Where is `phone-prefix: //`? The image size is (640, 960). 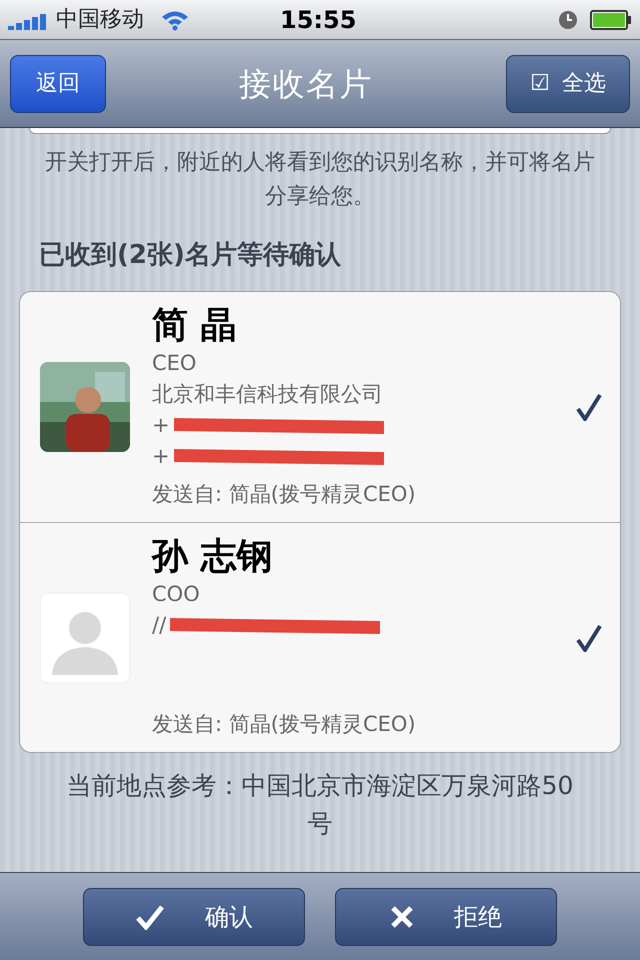 phone-prefix: // is located at coordinates (159, 625).